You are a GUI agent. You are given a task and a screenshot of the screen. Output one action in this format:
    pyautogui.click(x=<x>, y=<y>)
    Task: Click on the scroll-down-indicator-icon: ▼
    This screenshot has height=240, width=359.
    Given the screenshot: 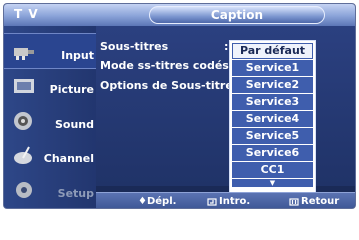 What is the action you would take?
    pyautogui.click(x=272, y=183)
    